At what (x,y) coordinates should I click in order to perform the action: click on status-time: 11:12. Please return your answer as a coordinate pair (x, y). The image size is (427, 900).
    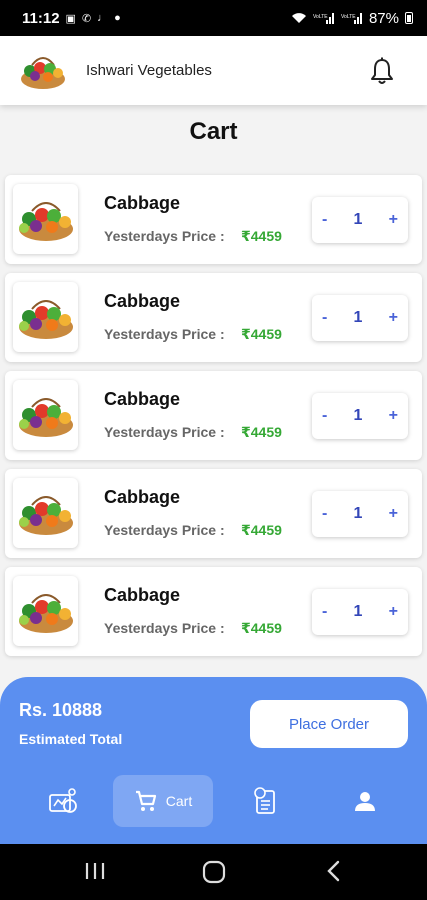
    Looking at the image, I should click on (41, 18).